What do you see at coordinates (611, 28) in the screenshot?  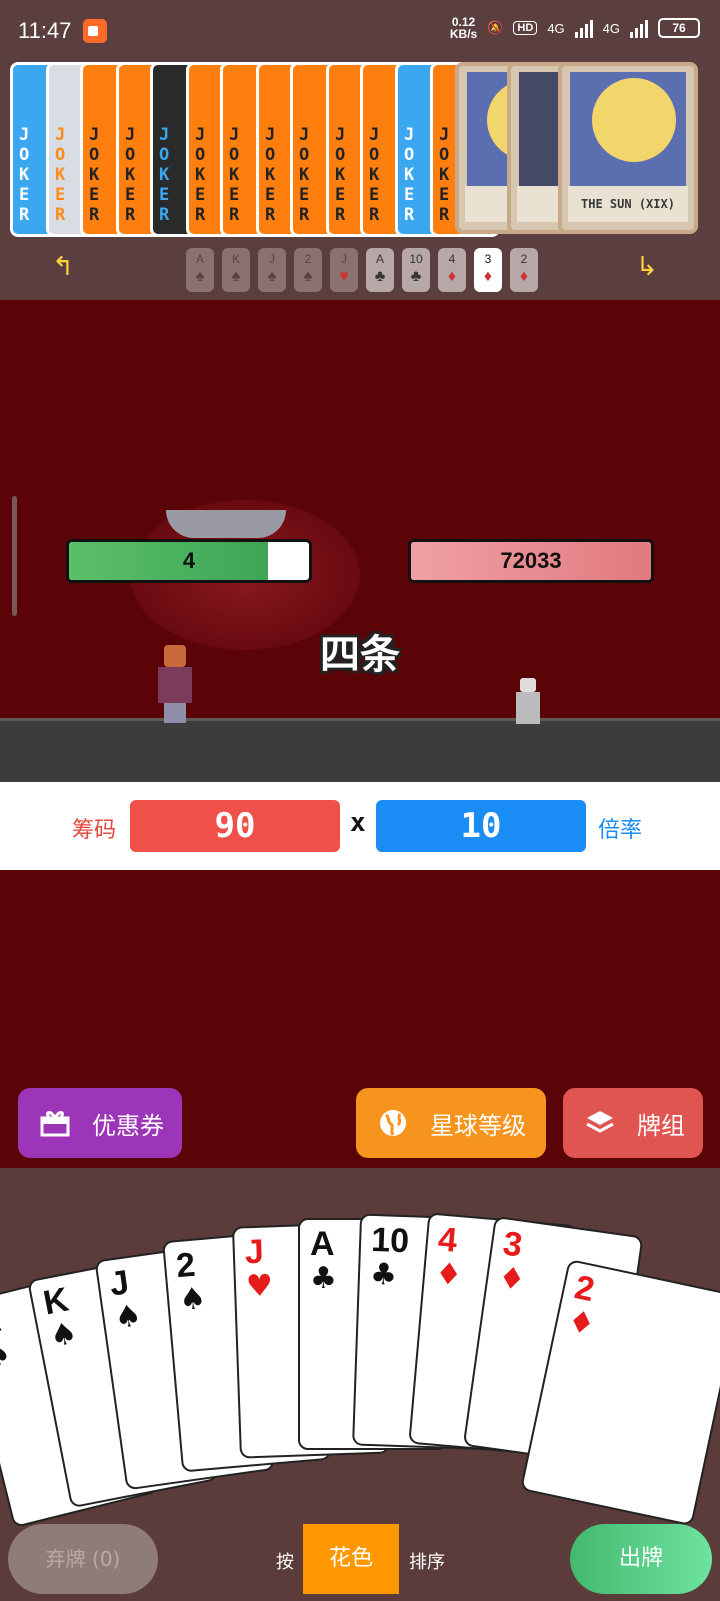 I see `signal-label-2: 4G` at bounding box center [611, 28].